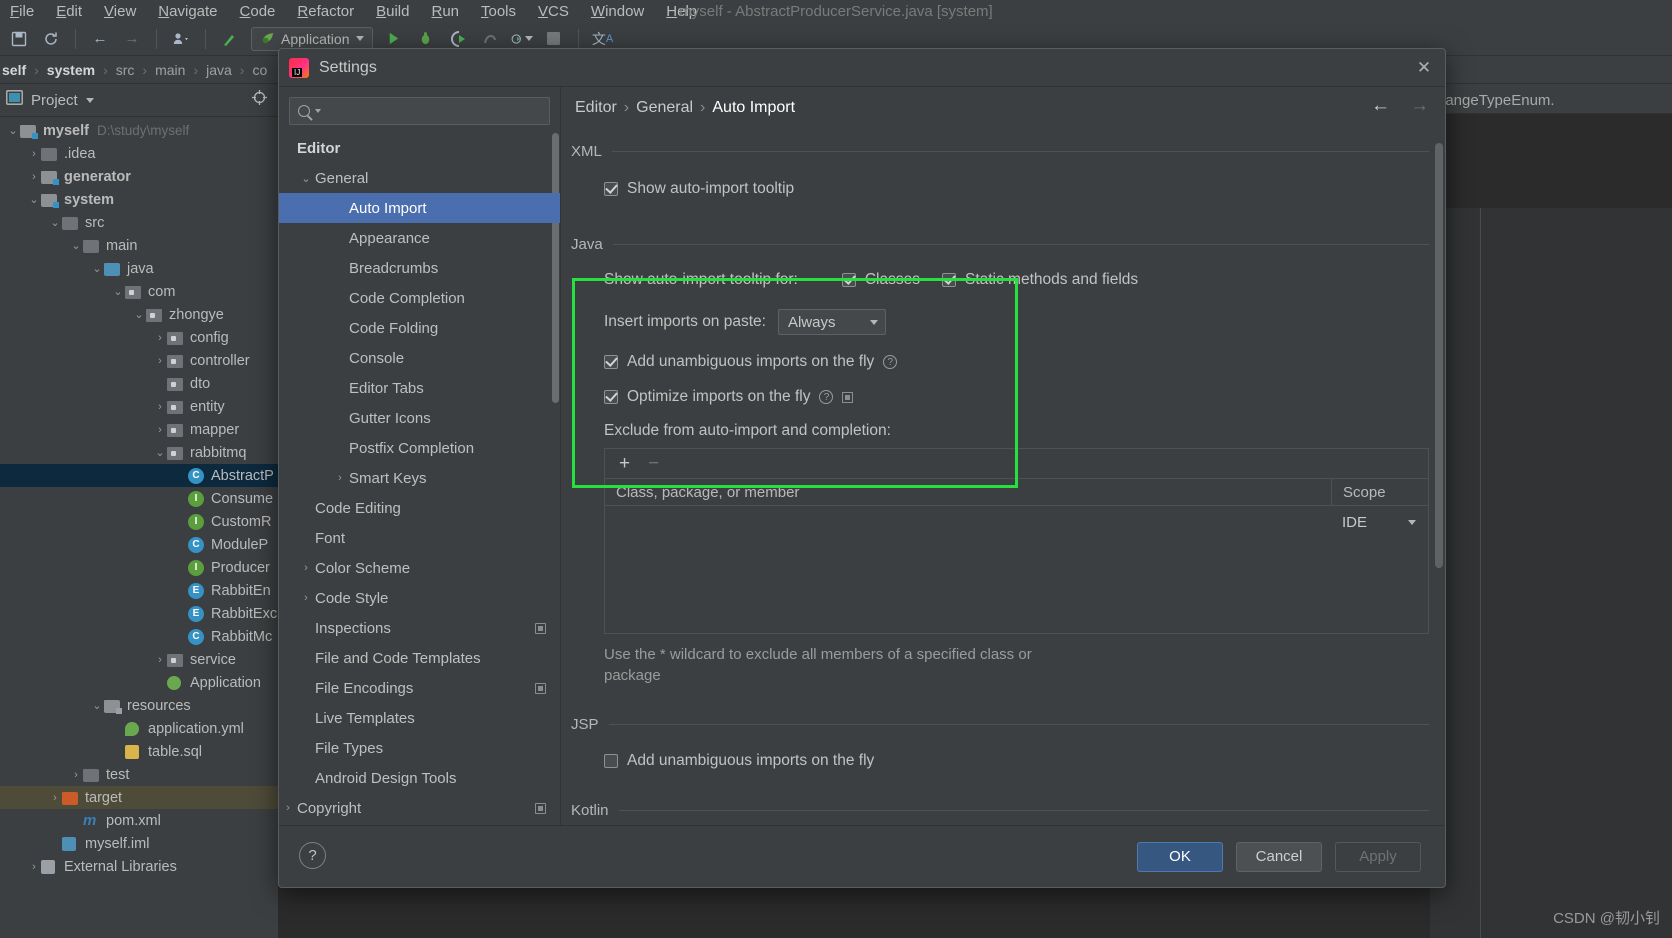 The width and height of the screenshot is (1672, 938). What do you see at coordinates (419, 358) in the screenshot?
I see `settings-nav-item-console: Console` at bounding box center [419, 358].